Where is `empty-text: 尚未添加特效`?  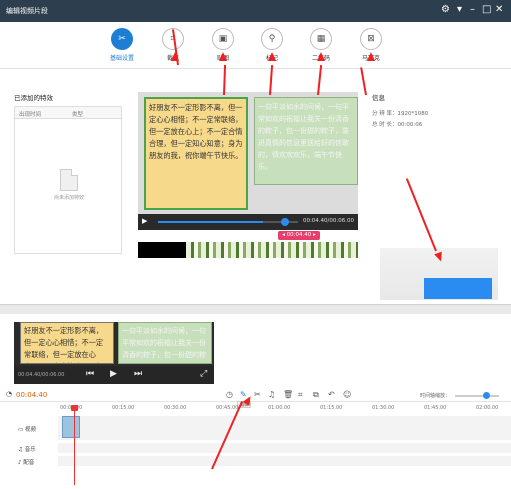 empty-text: 尚未添加特效 is located at coordinates (68, 198).